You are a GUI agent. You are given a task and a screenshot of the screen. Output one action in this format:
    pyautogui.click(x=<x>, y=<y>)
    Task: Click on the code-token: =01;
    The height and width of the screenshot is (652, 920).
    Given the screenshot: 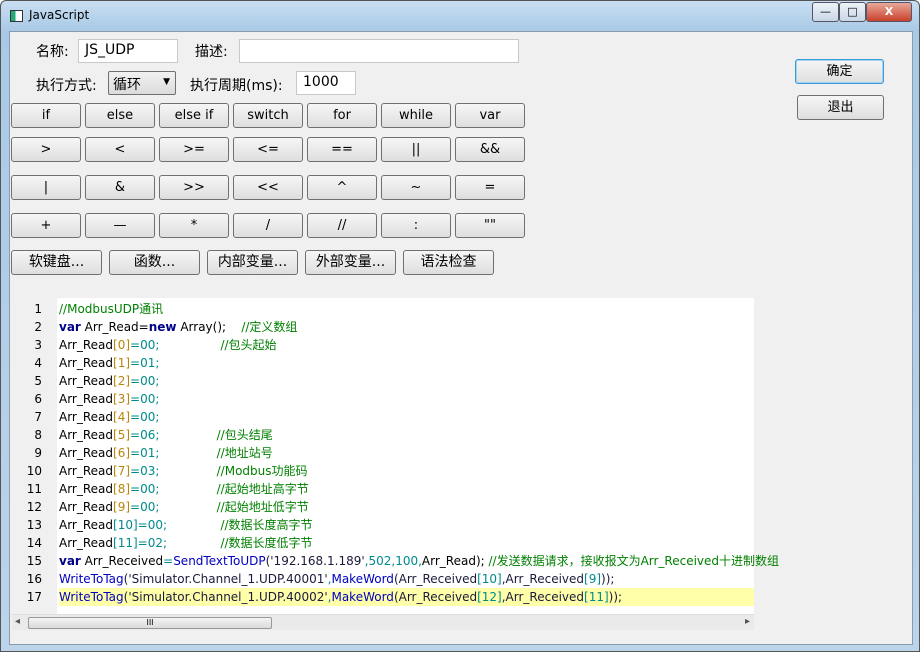 What is the action you would take?
    pyautogui.click(x=145, y=453)
    